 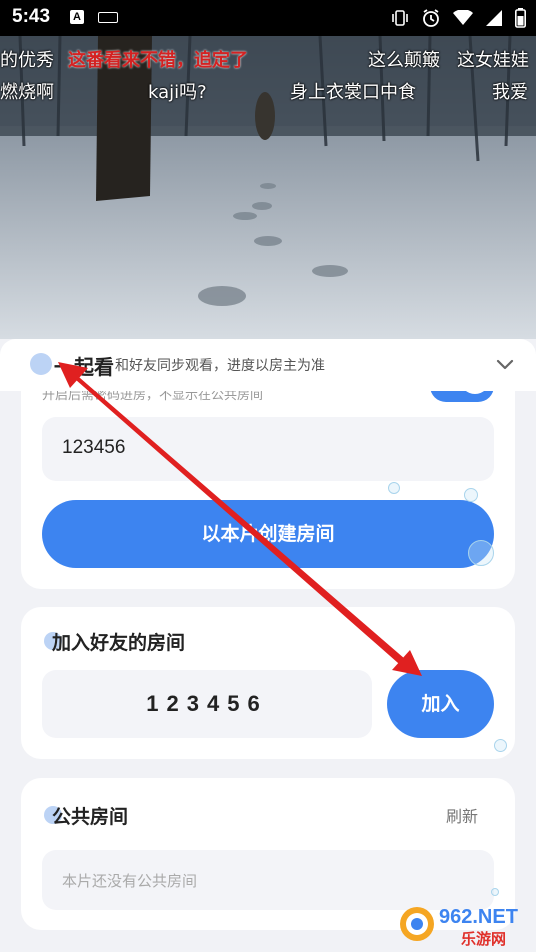 I want to click on watch-together-header: 一起看 和好友同步观看，进度以房主为准, so click(x=268, y=365).